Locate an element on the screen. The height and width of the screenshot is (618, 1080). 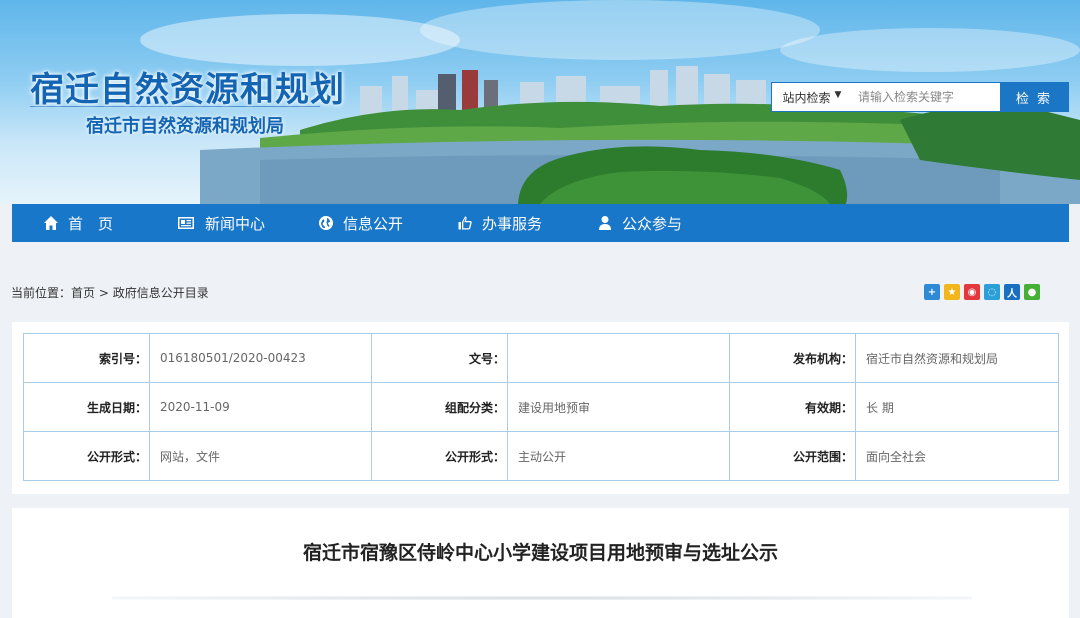
table-row: 生成日期： 2020-11-09 组配分类： 建设用地预审 有效期： 长 期 is located at coordinates (541, 407).